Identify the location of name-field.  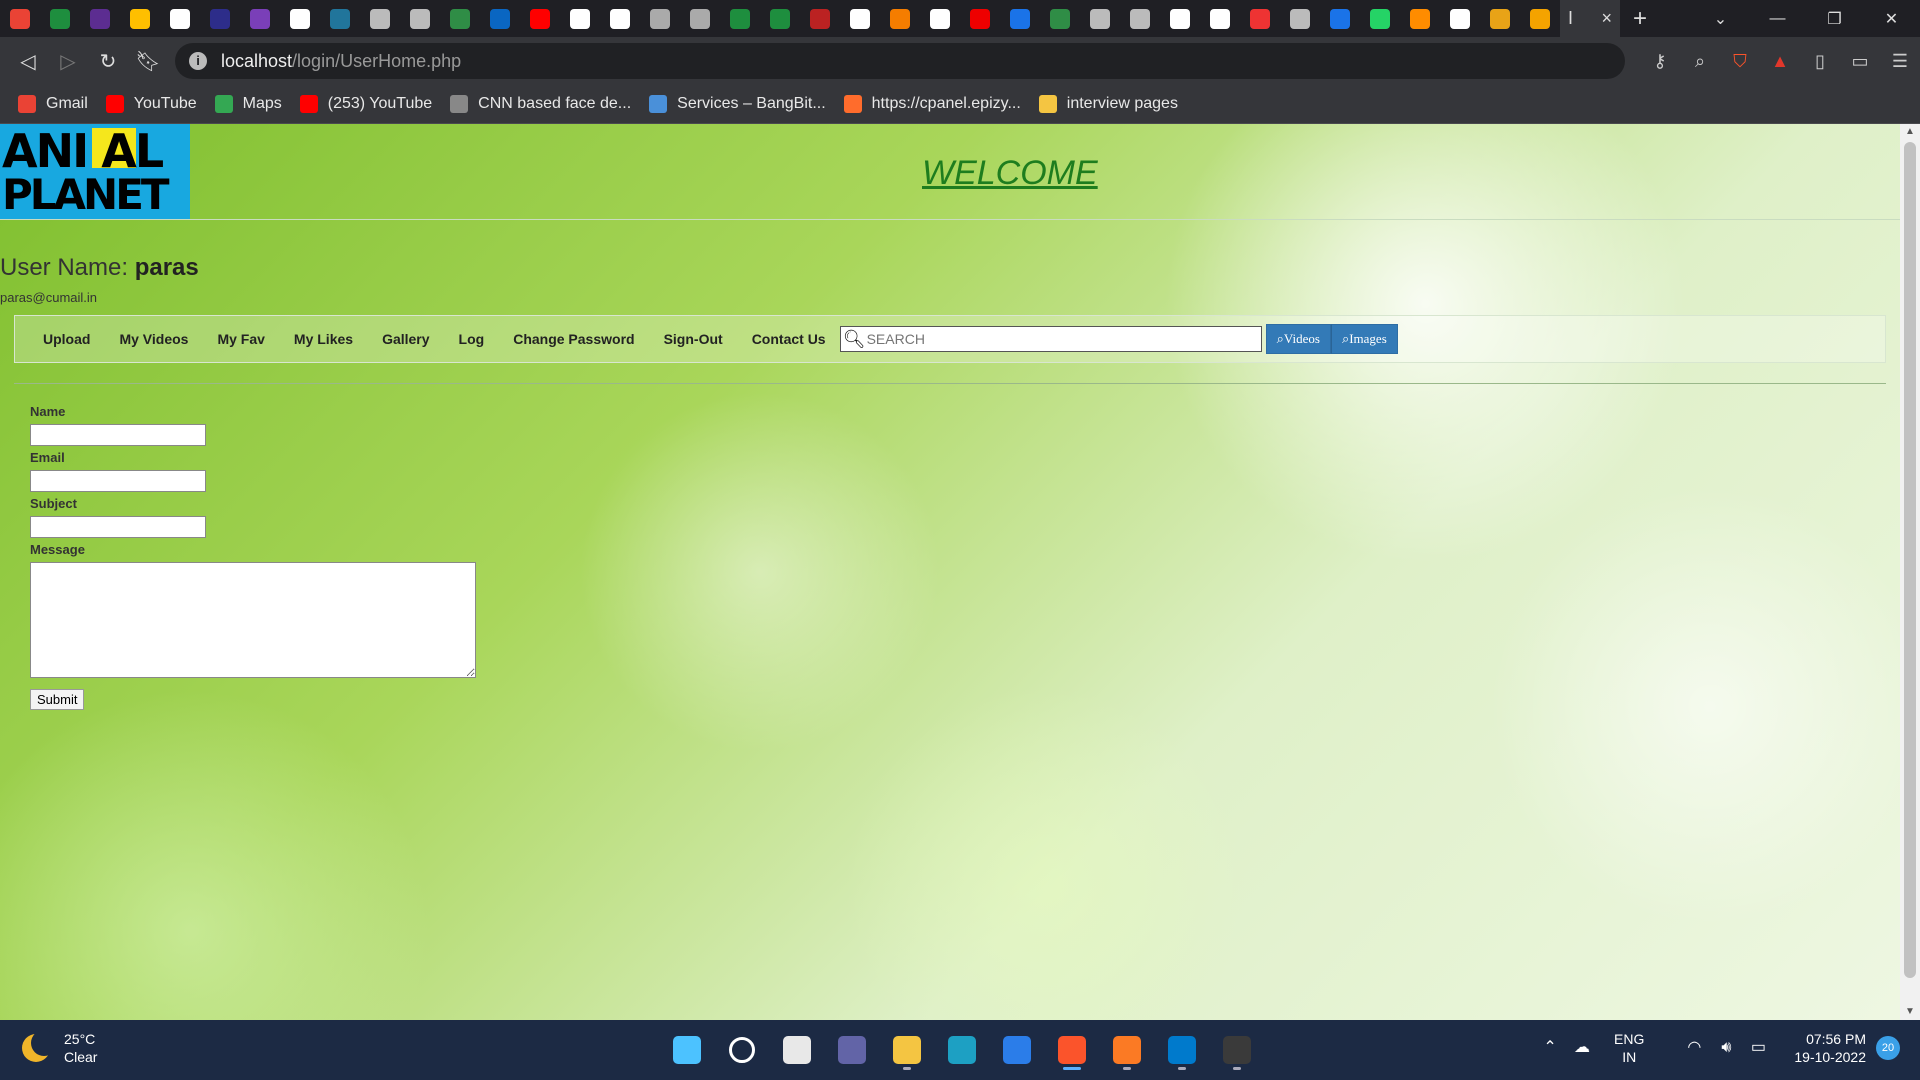
(118, 435).